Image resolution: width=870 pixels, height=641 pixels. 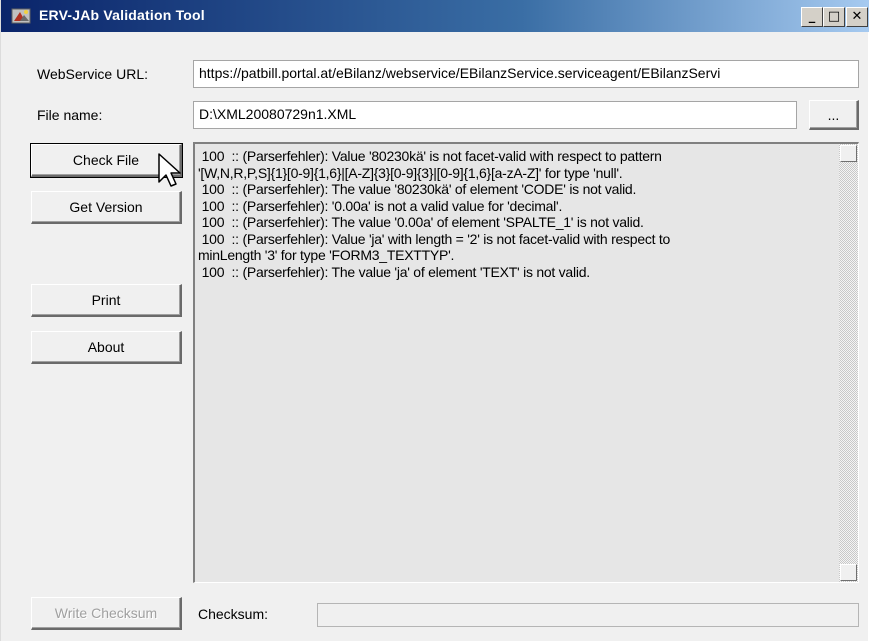 I want to click on close-button: ✕, so click(x=857, y=17).